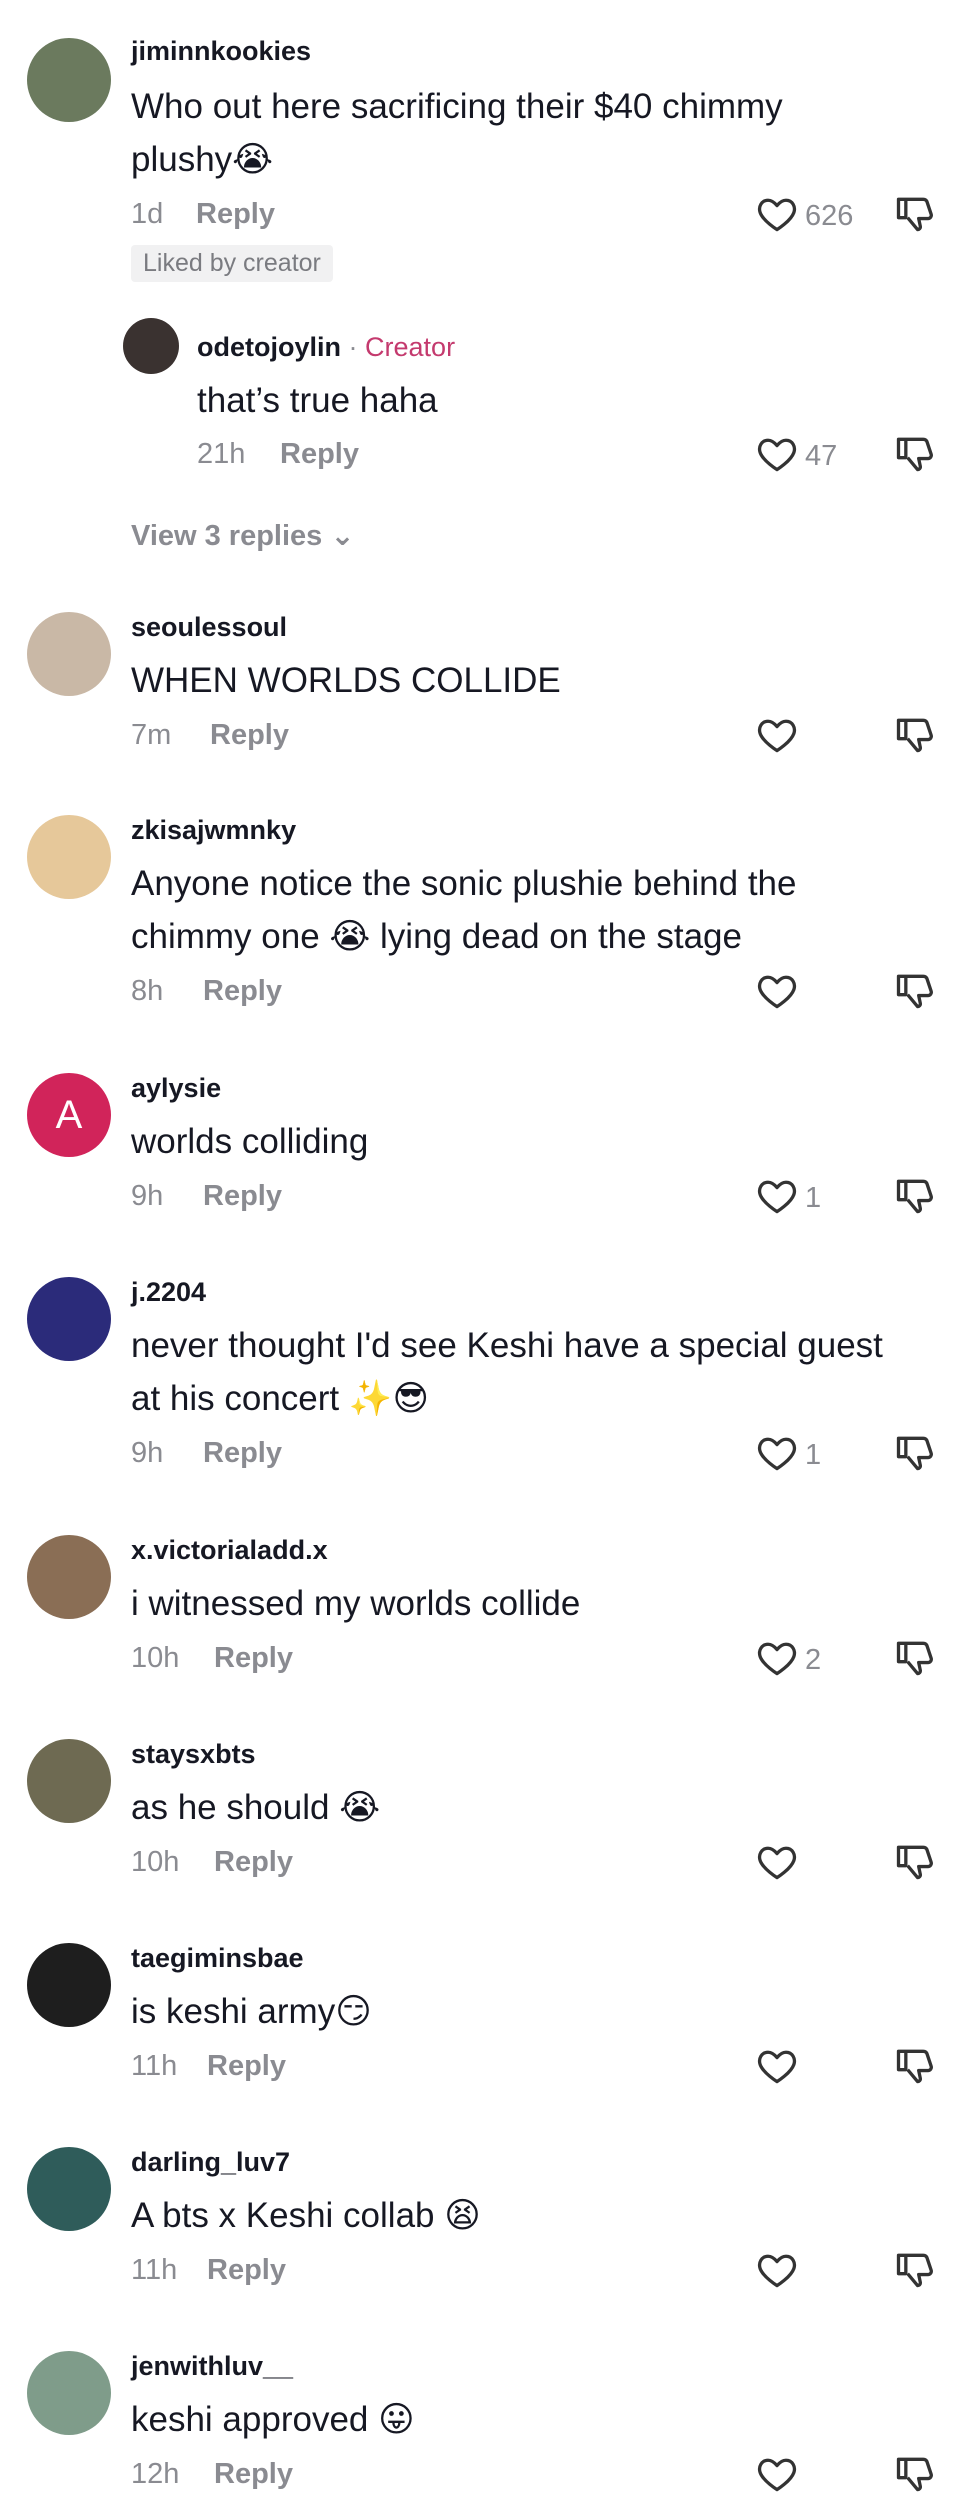 The height and width of the screenshot is (2501, 960). What do you see at coordinates (250, 1141) in the screenshot?
I see `comment-text: worlds colliding` at bounding box center [250, 1141].